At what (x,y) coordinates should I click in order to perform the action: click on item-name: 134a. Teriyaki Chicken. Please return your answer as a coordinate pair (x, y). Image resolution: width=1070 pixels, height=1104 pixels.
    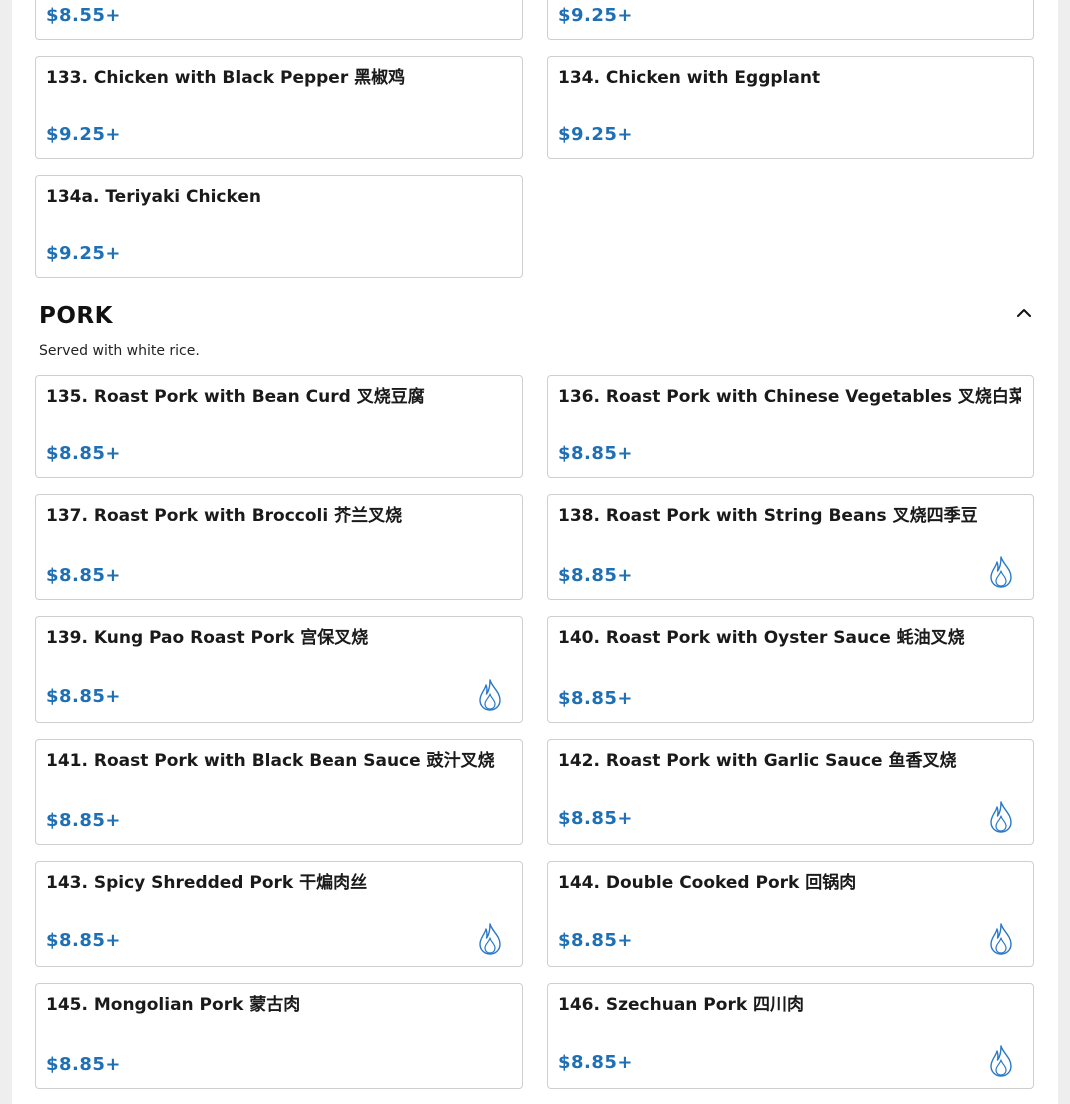
    Looking at the image, I should click on (153, 197).